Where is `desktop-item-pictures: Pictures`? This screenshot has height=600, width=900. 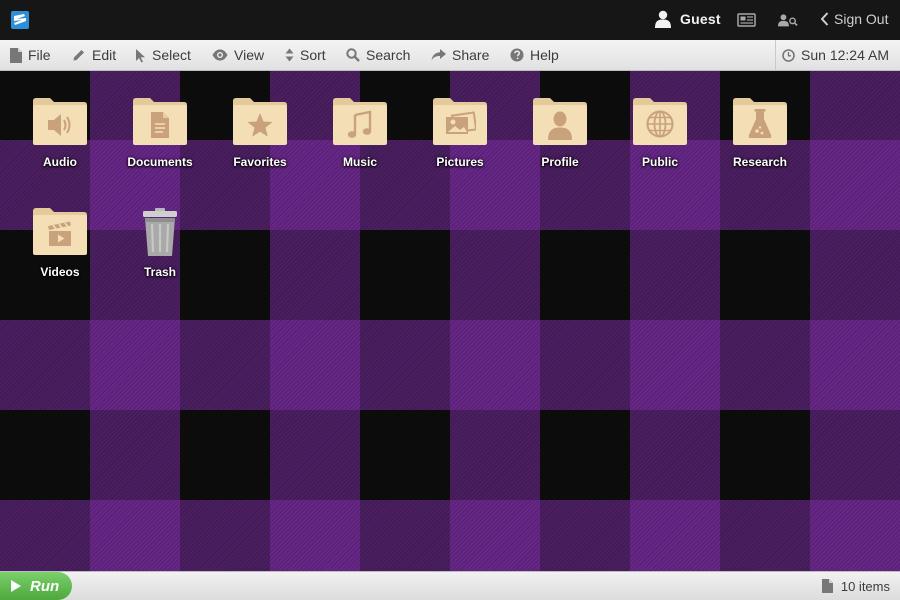
desktop-item-pictures: Pictures is located at coordinates (460, 123).